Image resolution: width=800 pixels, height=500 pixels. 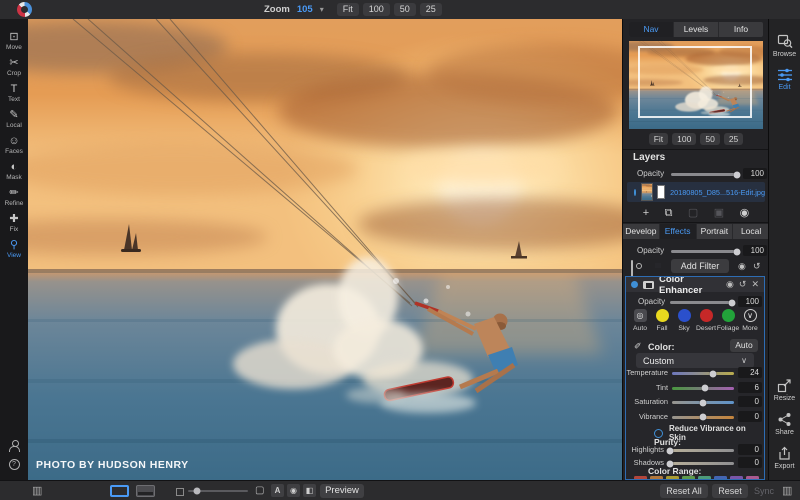 What do you see at coordinates (119, 491) in the screenshot?
I see `single-view-button` at bounding box center [119, 491].